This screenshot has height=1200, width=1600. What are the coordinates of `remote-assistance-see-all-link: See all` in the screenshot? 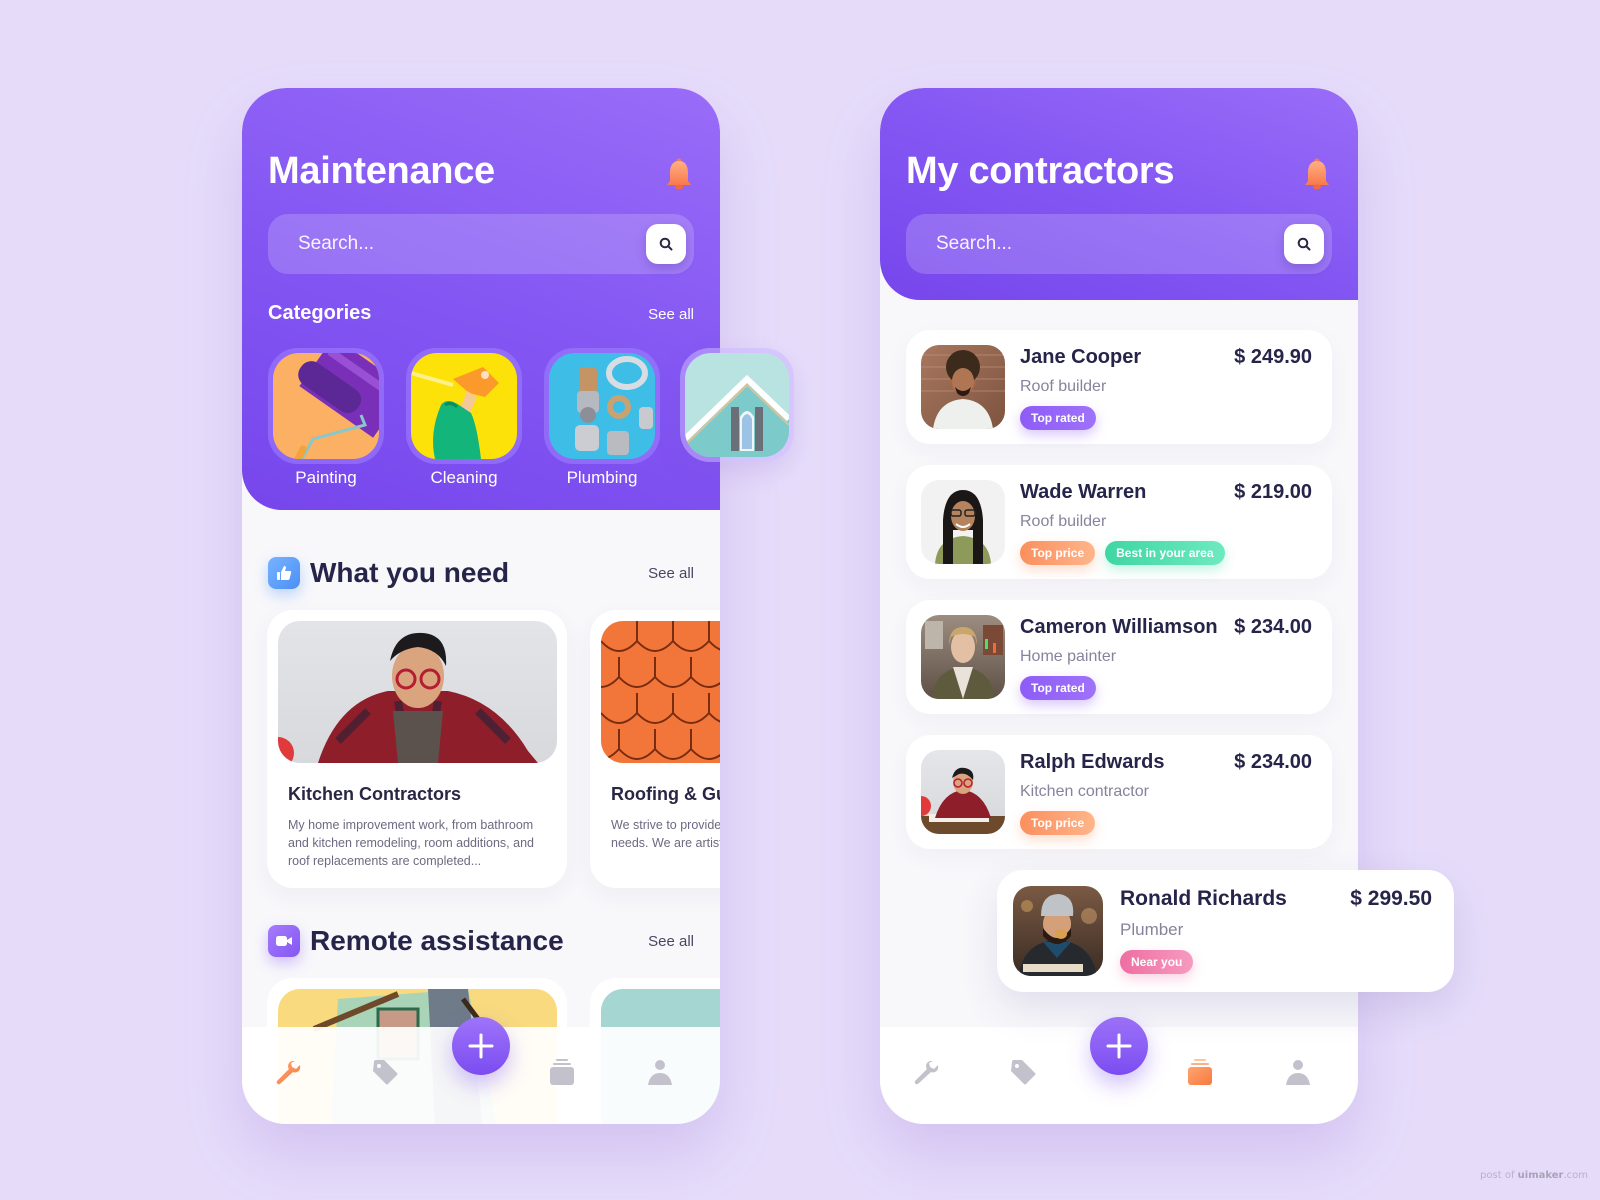 It's located at (671, 941).